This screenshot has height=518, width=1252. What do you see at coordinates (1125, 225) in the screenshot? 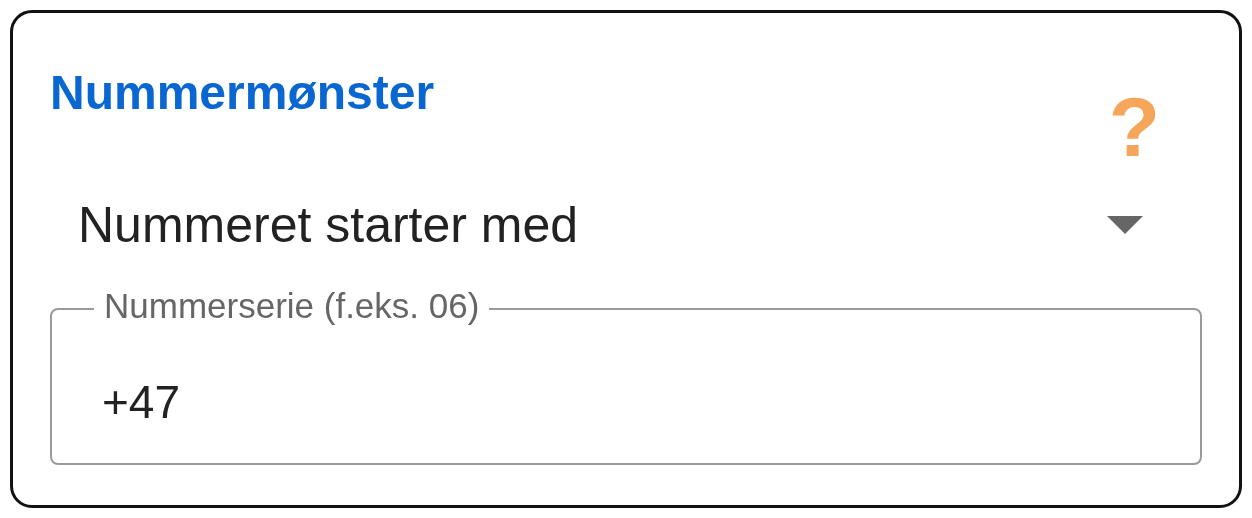
I see `caret-icon` at bounding box center [1125, 225].